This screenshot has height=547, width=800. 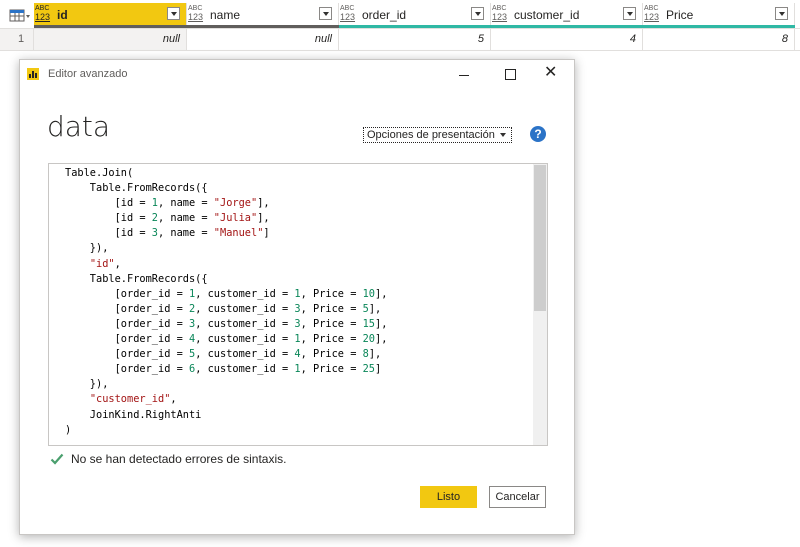 I want to click on column-name: id, so click(x=62, y=15).